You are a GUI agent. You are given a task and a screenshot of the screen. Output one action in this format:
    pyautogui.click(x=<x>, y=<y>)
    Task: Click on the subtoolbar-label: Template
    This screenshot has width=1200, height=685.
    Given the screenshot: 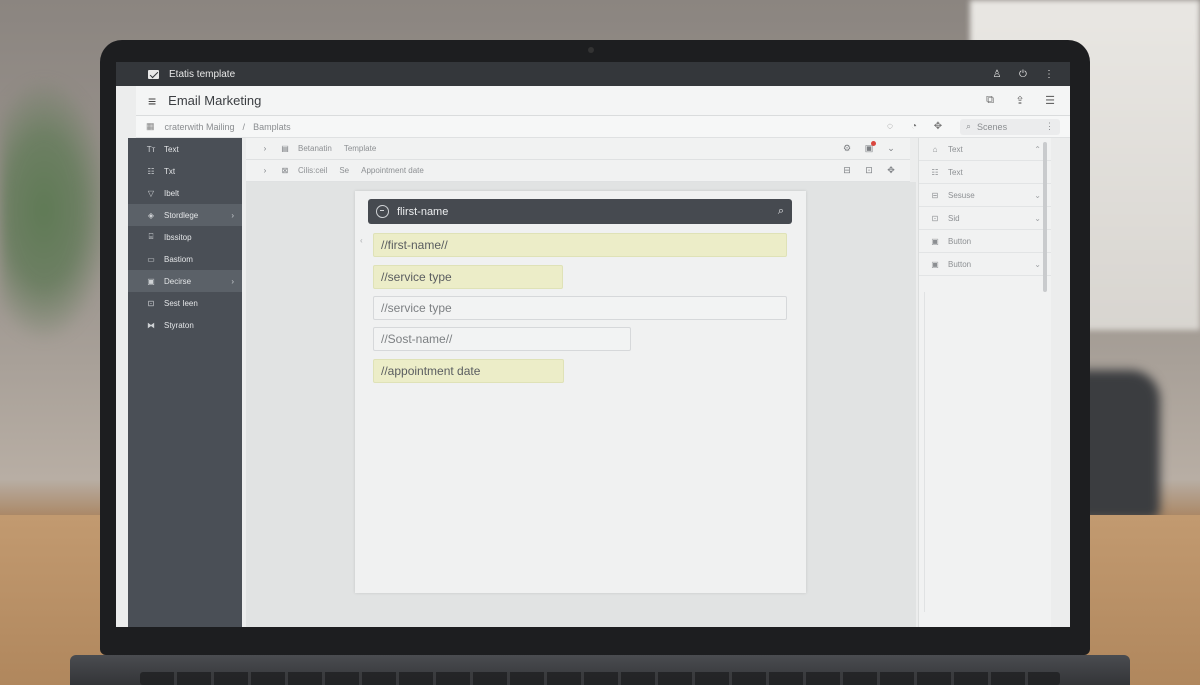 What is the action you would take?
    pyautogui.click(x=360, y=148)
    